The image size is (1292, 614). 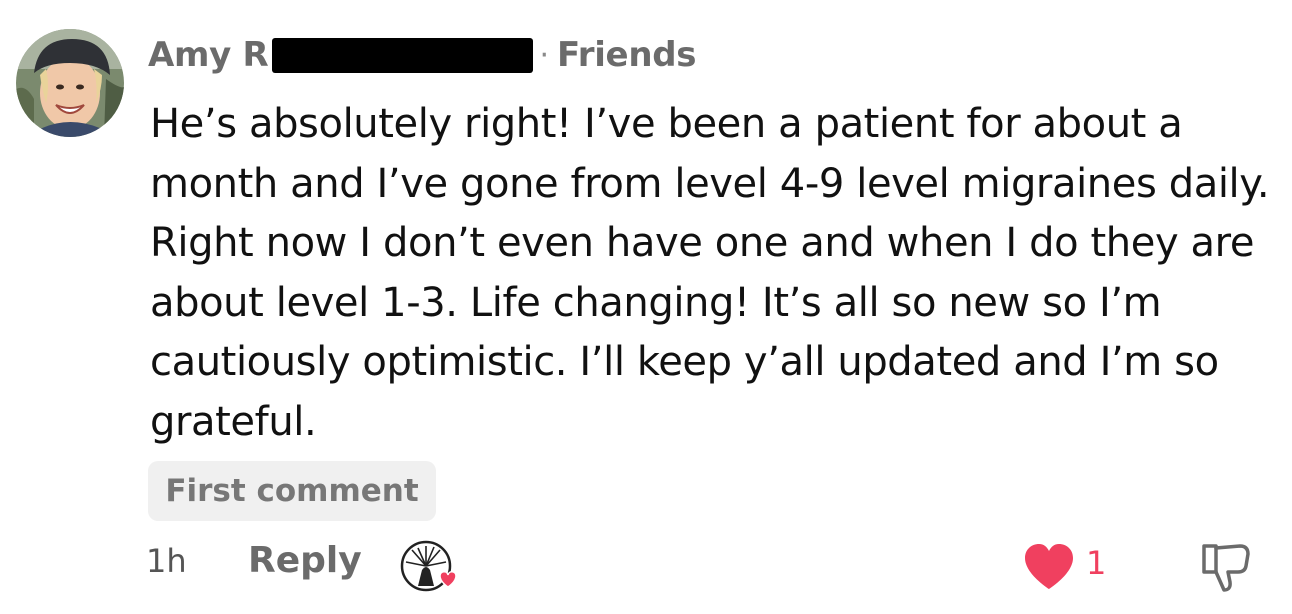 I want to click on heart-icon, so click(x=1049, y=567).